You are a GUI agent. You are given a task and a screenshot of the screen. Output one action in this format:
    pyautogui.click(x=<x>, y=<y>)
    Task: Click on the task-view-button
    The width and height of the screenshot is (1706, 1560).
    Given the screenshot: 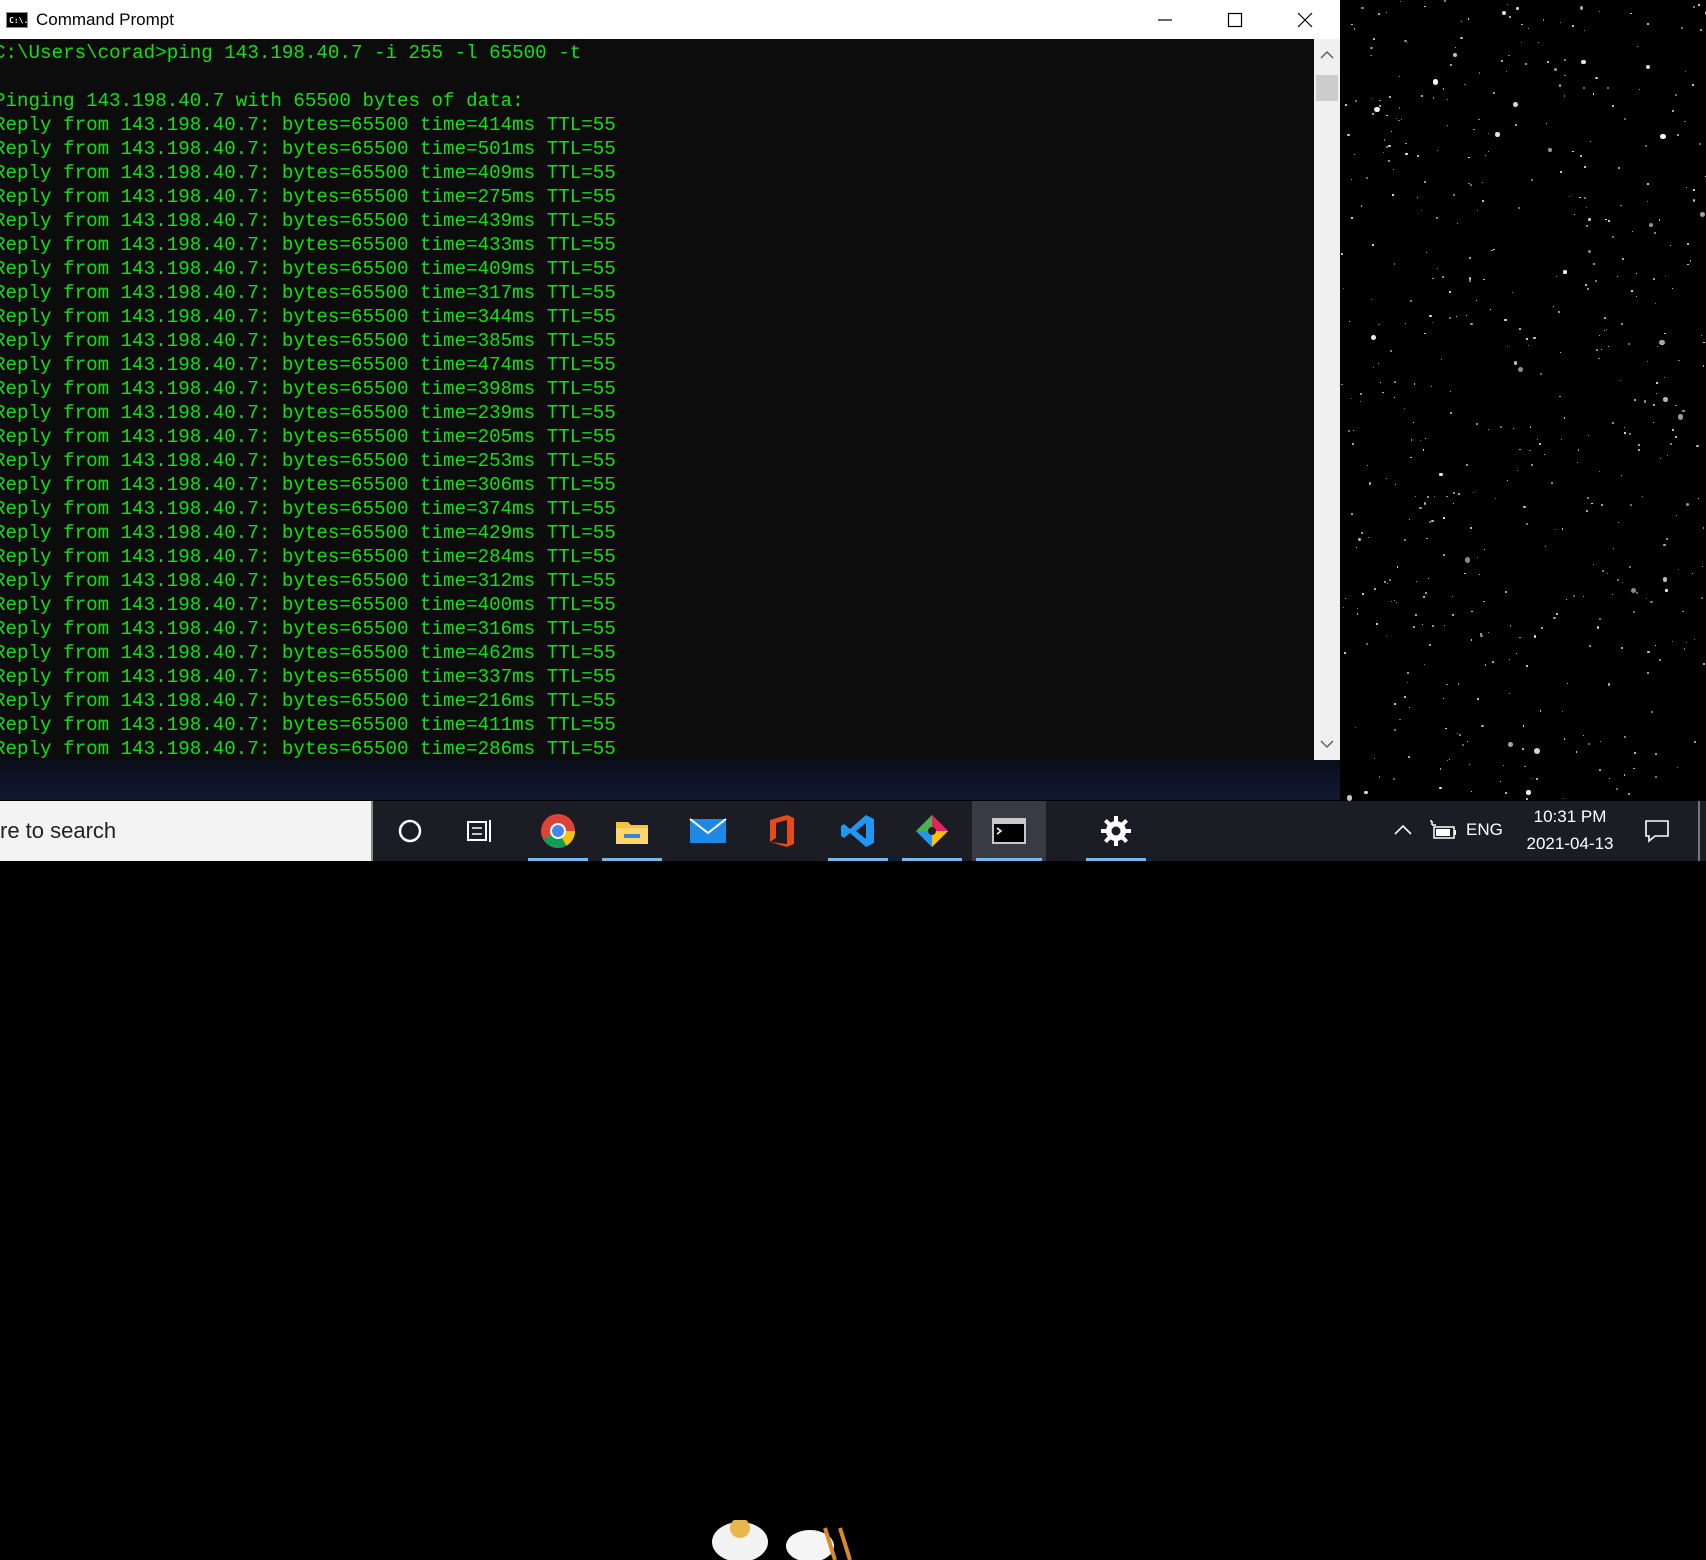 What is the action you would take?
    pyautogui.click(x=480, y=831)
    